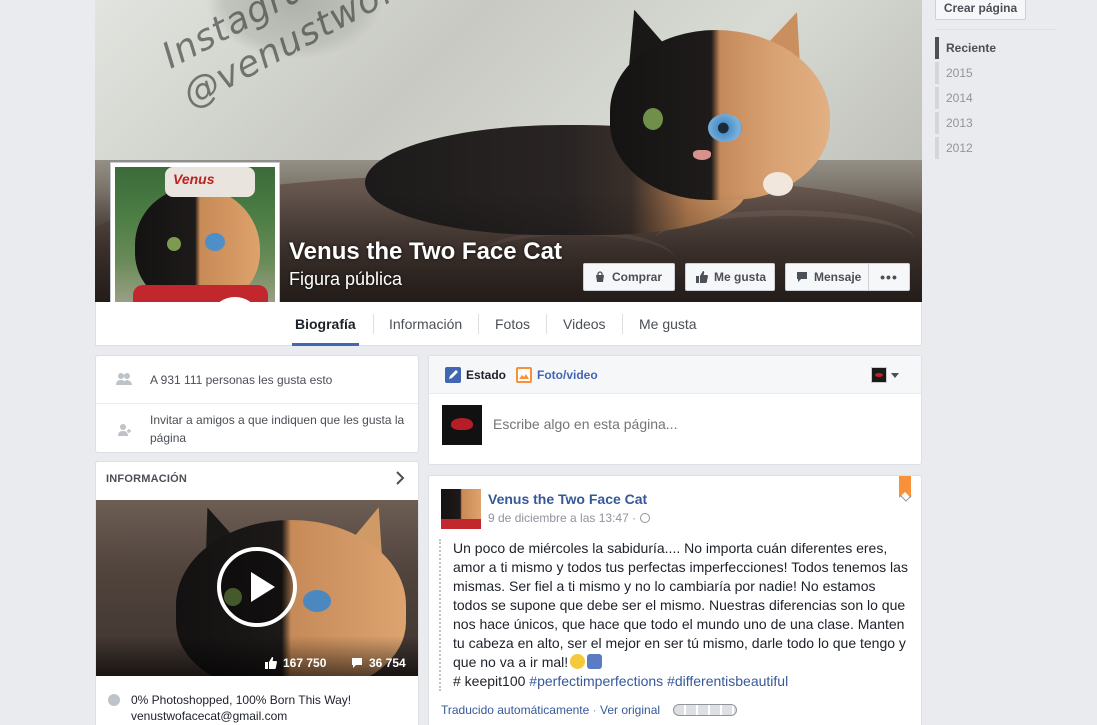 The width and height of the screenshot is (1097, 725). What do you see at coordinates (461, 509) in the screenshot?
I see `post-author-avatar` at bounding box center [461, 509].